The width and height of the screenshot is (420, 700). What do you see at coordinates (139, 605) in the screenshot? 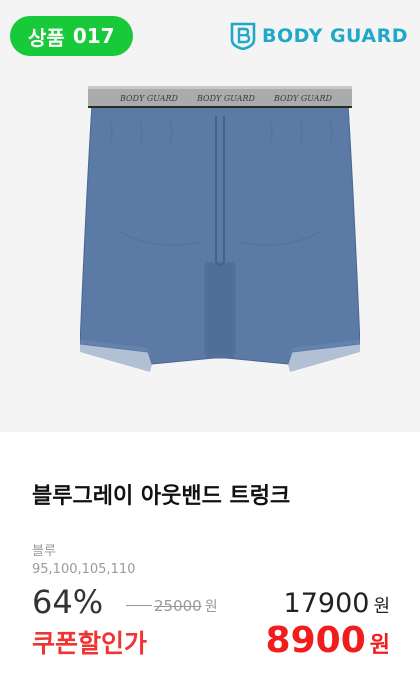
I see `strike-line` at bounding box center [139, 605].